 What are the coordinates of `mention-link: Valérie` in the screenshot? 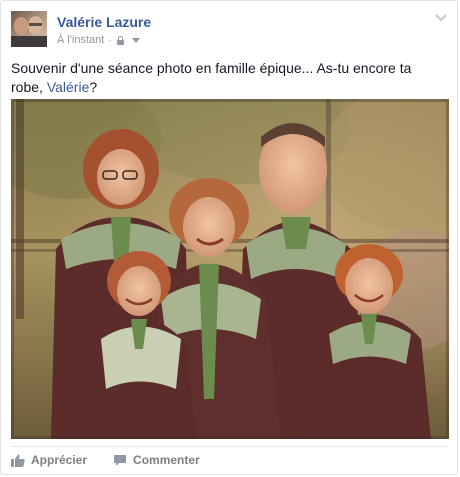 It's located at (68, 87).